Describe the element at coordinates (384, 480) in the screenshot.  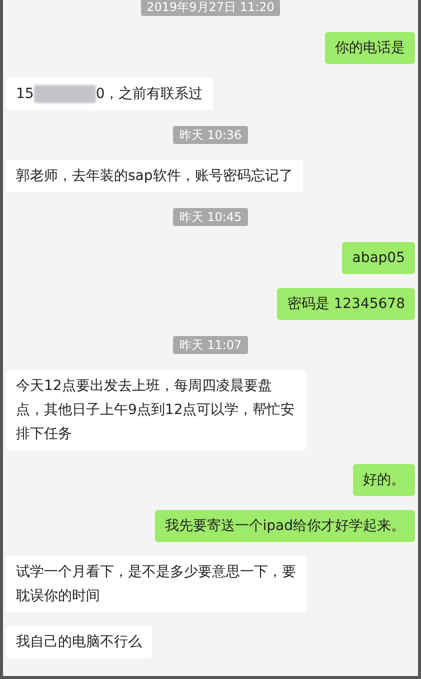
I see `sent-message-bubble: 好的。` at that location.